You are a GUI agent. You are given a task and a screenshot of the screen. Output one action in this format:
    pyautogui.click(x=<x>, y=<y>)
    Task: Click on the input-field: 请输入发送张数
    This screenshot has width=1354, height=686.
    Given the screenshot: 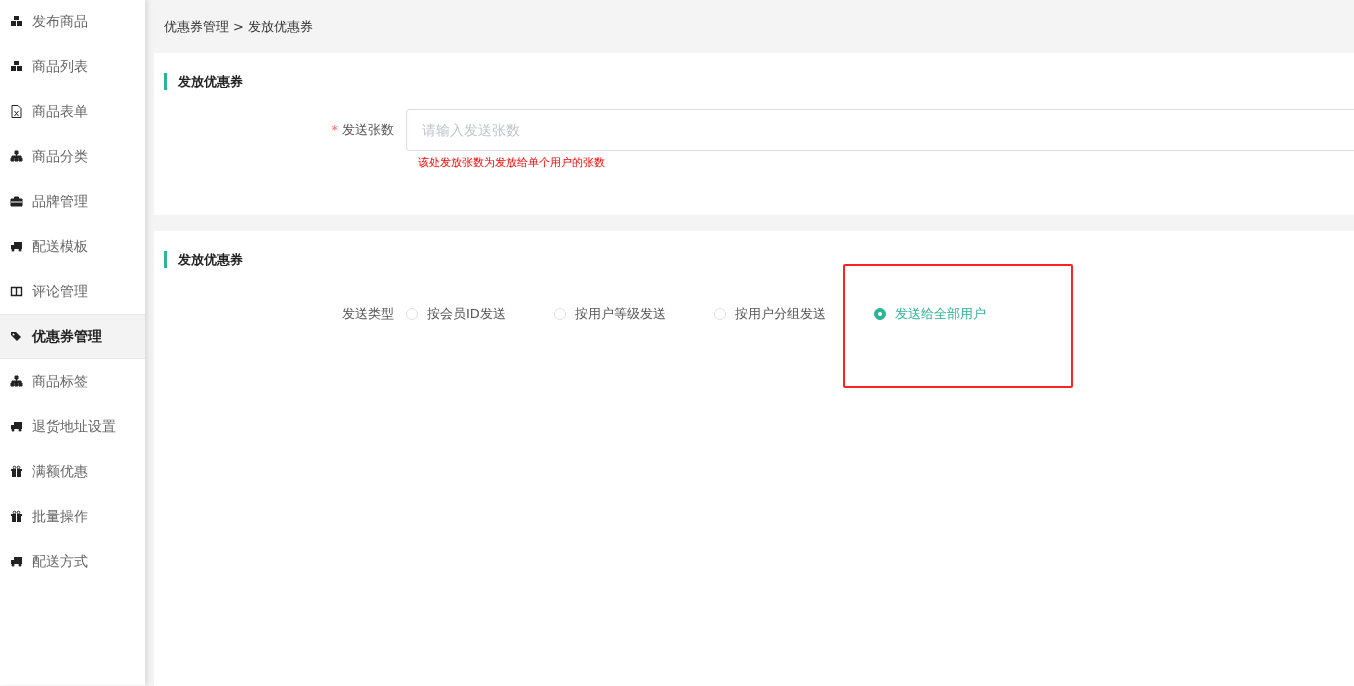 What is the action you would take?
    pyautogui.click(x=880, y=130)
    